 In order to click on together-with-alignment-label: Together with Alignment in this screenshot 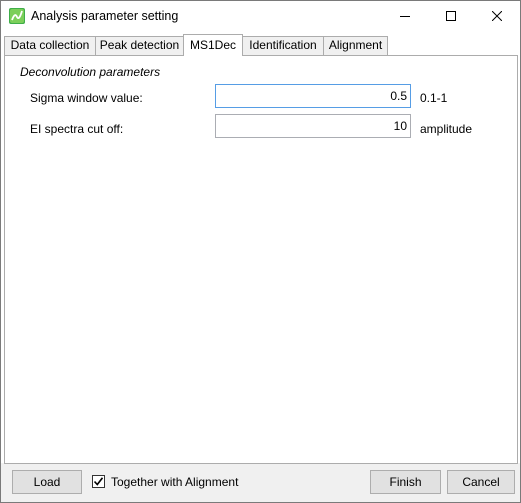, I will do `click(174, 482)`.